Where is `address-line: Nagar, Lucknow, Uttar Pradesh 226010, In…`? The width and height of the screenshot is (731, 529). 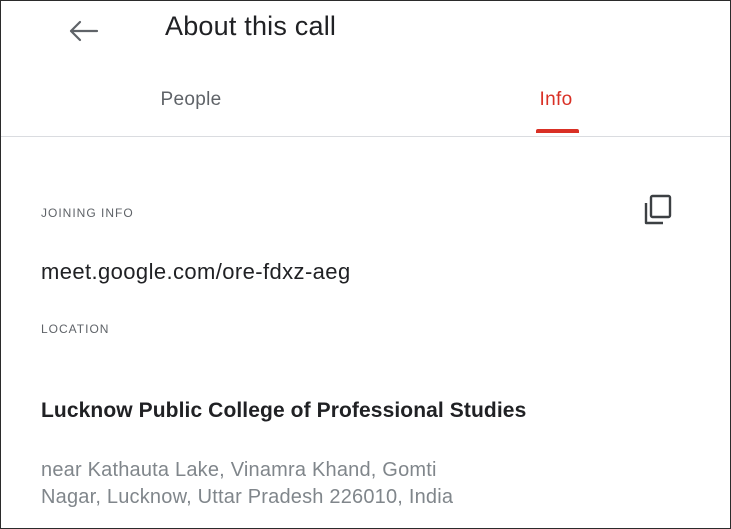
address-line: Nagar, Lucknow, Uttar Pradesh 226010, In… is located at coordinates (247, 497).